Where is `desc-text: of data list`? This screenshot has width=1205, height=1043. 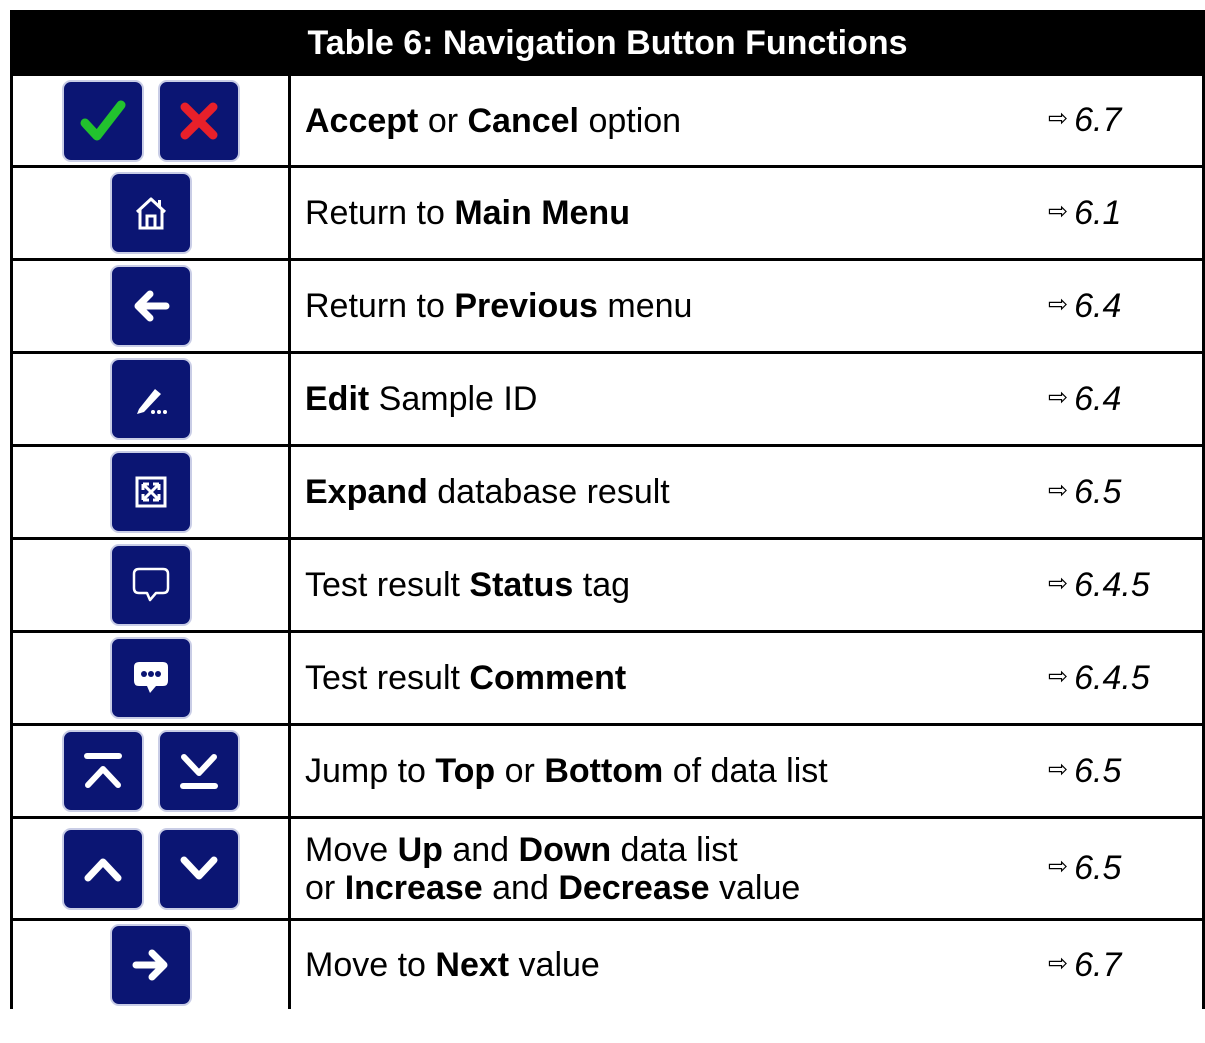
desc-text: of data list is located at coordinates (745, 771).